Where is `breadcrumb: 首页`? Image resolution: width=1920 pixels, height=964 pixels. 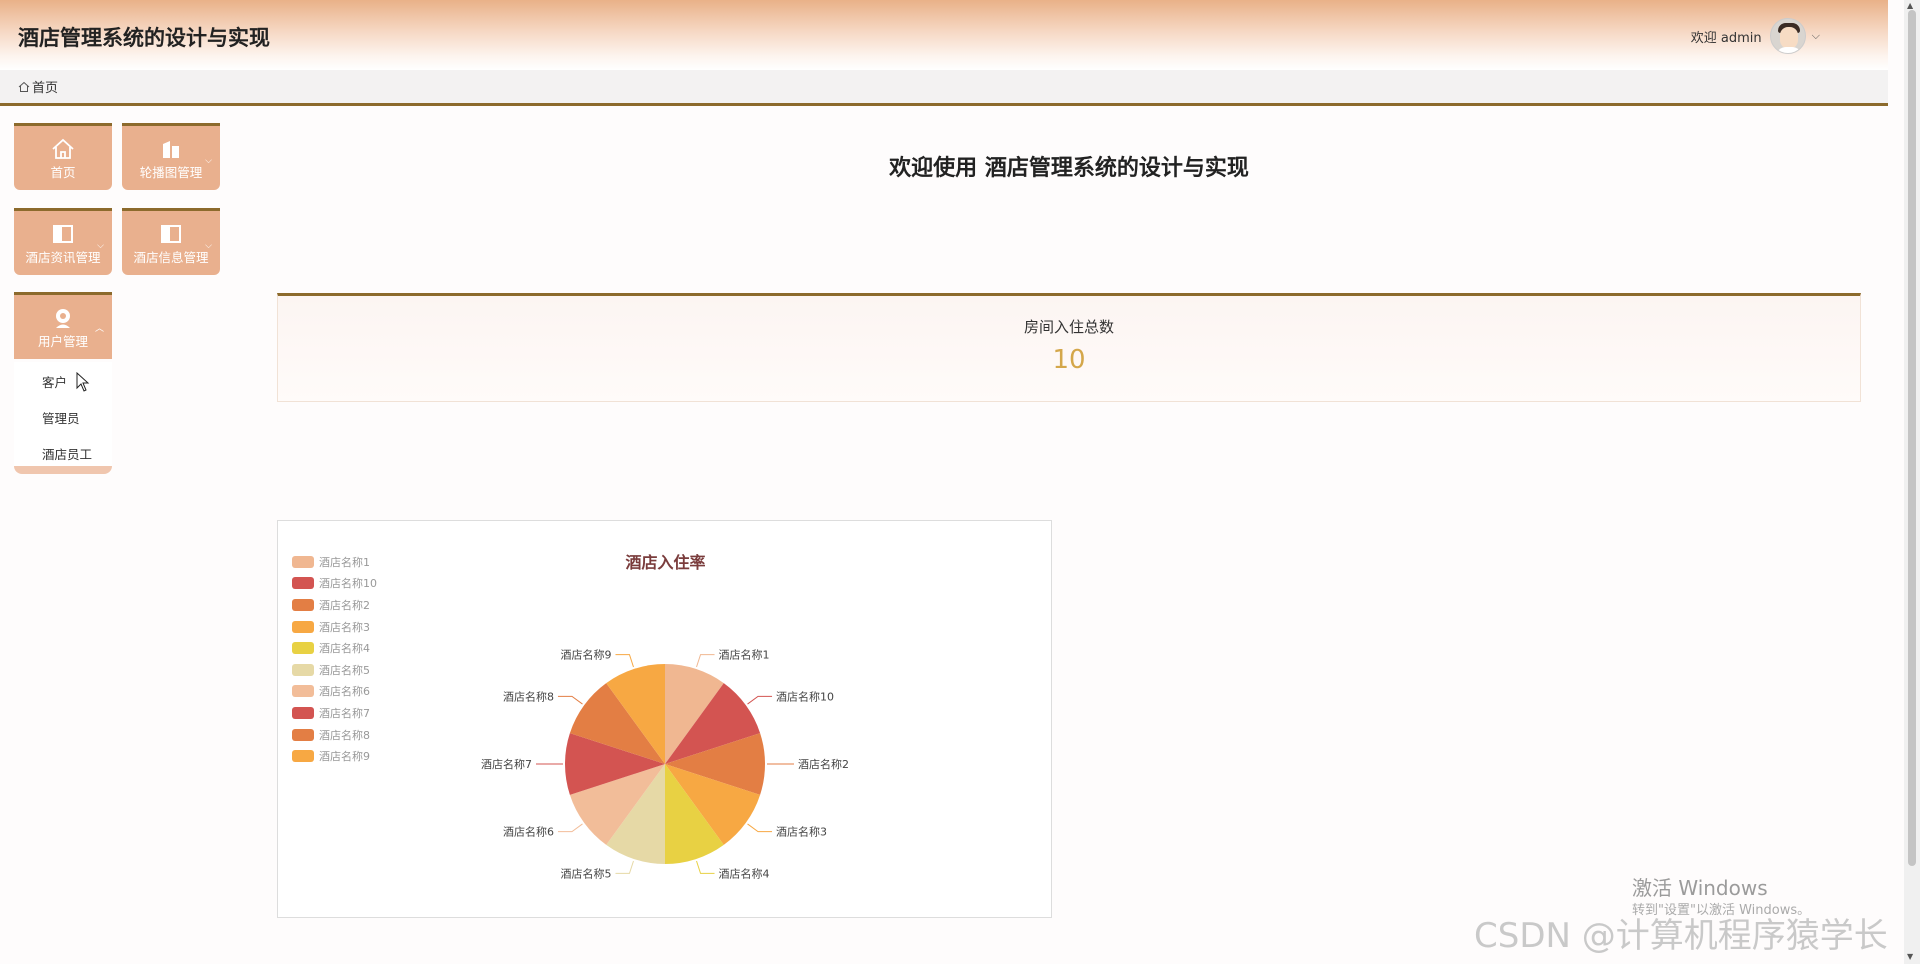 breadcrumb: 首页 is located at coordinates (944, 88).